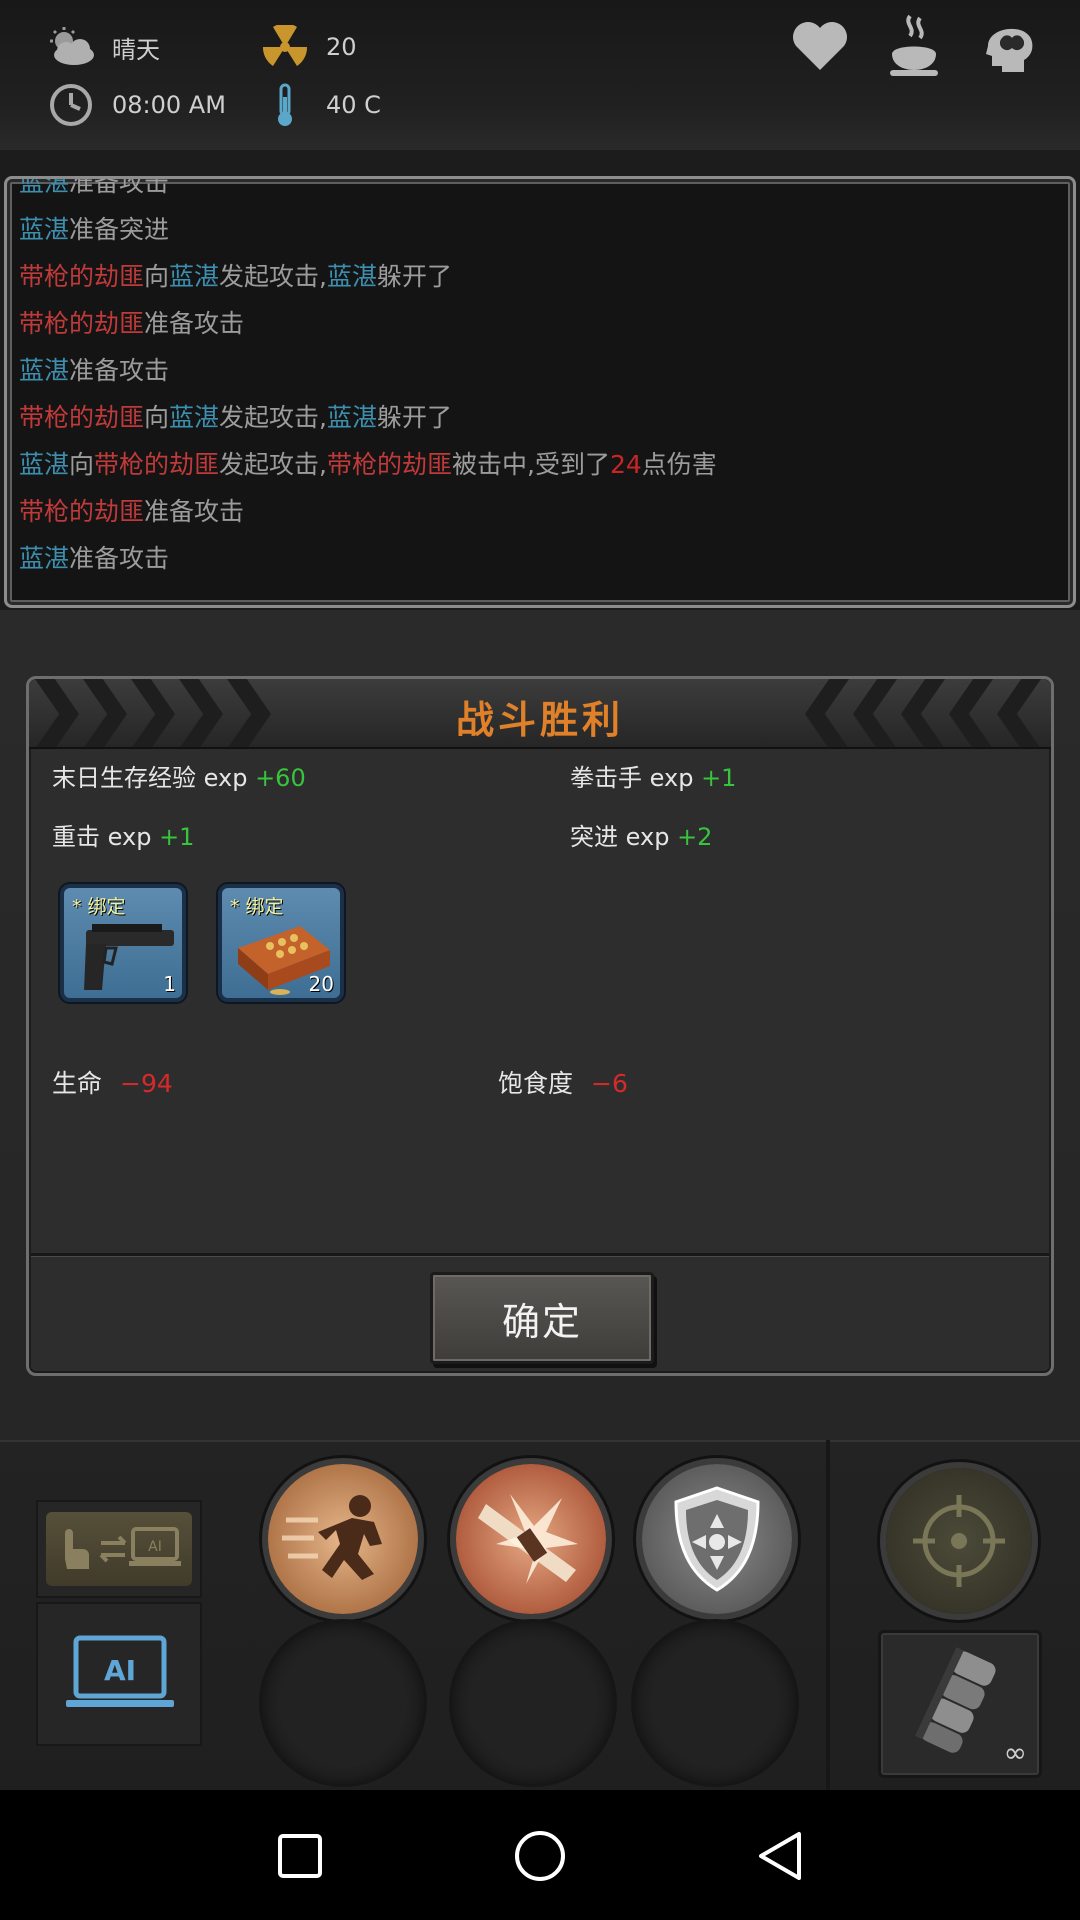 Image resolution: width=1080 pixels, height=1920 pixels. I want to click on satiety-label: 饱食度, so click(536, 1083).